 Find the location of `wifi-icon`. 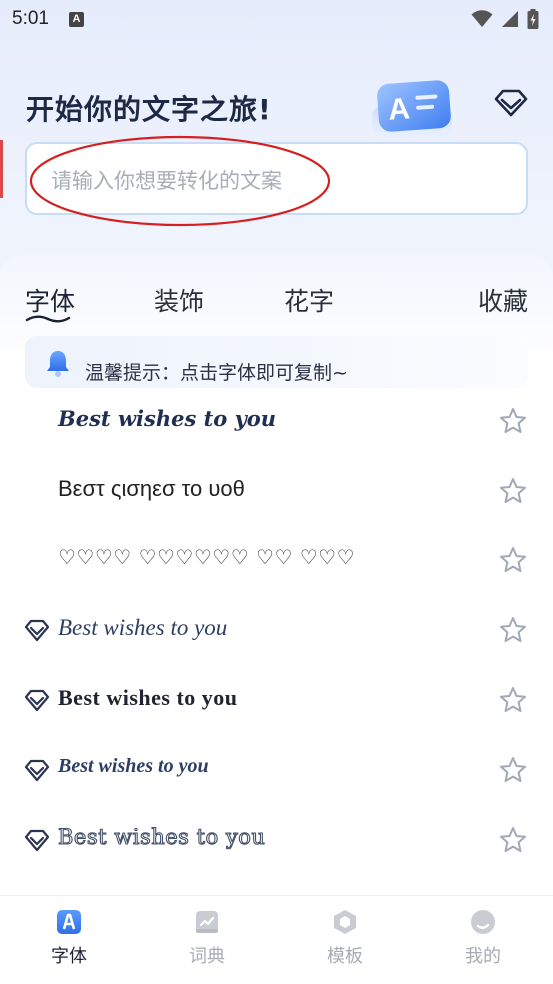

wifi-icon is located at coordinates (482, 18).